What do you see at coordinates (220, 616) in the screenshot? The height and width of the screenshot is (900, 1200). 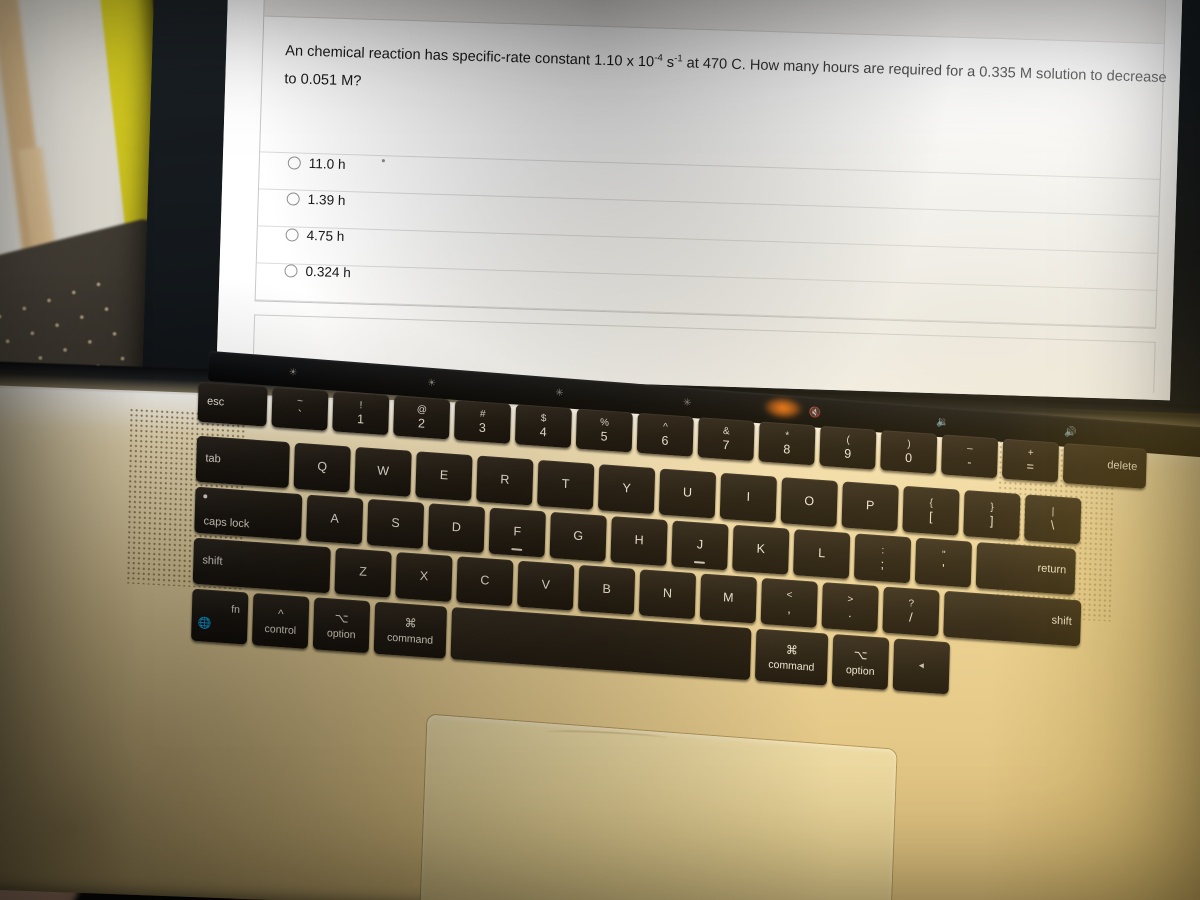 I see `key-fn: fn 🌐` at bounding box center [220, 616].